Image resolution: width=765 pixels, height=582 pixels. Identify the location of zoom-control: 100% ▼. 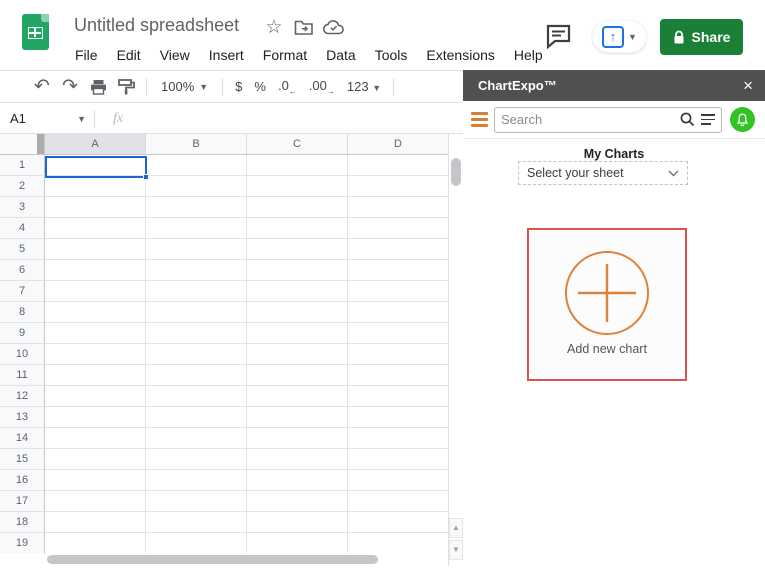
(184, 86).